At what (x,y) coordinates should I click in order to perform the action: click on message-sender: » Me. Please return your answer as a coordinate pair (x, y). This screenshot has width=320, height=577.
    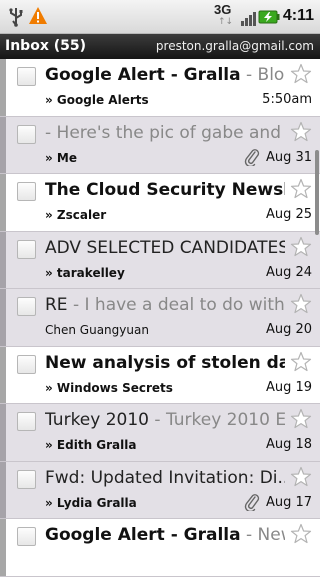
    Looking at the image, I should click on (61, 157).